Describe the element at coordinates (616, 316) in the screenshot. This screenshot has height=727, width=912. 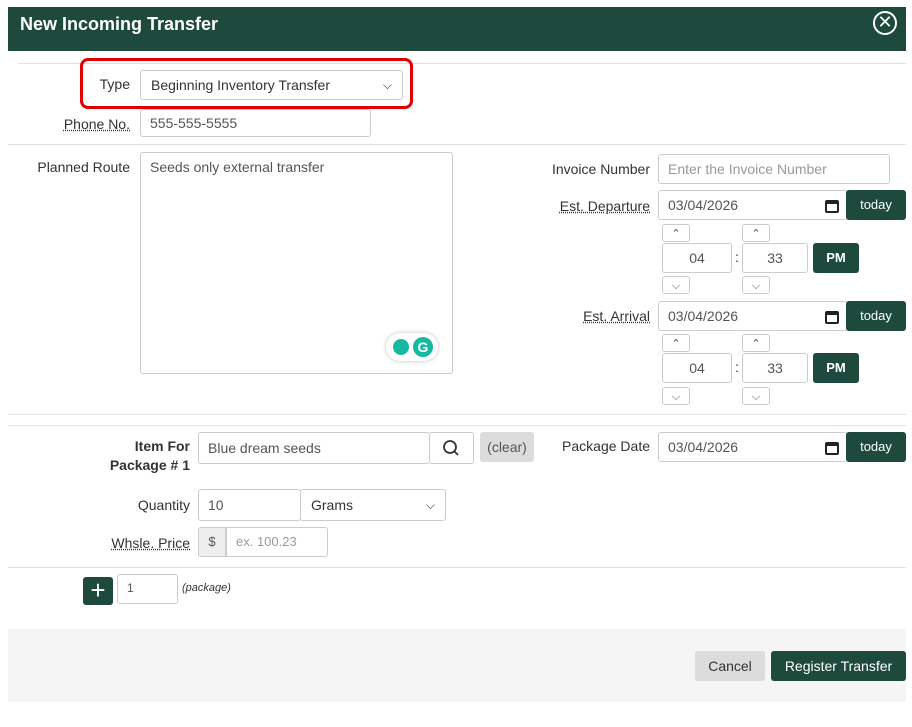
I see `arrival-label: Est. Arrival` at that location.